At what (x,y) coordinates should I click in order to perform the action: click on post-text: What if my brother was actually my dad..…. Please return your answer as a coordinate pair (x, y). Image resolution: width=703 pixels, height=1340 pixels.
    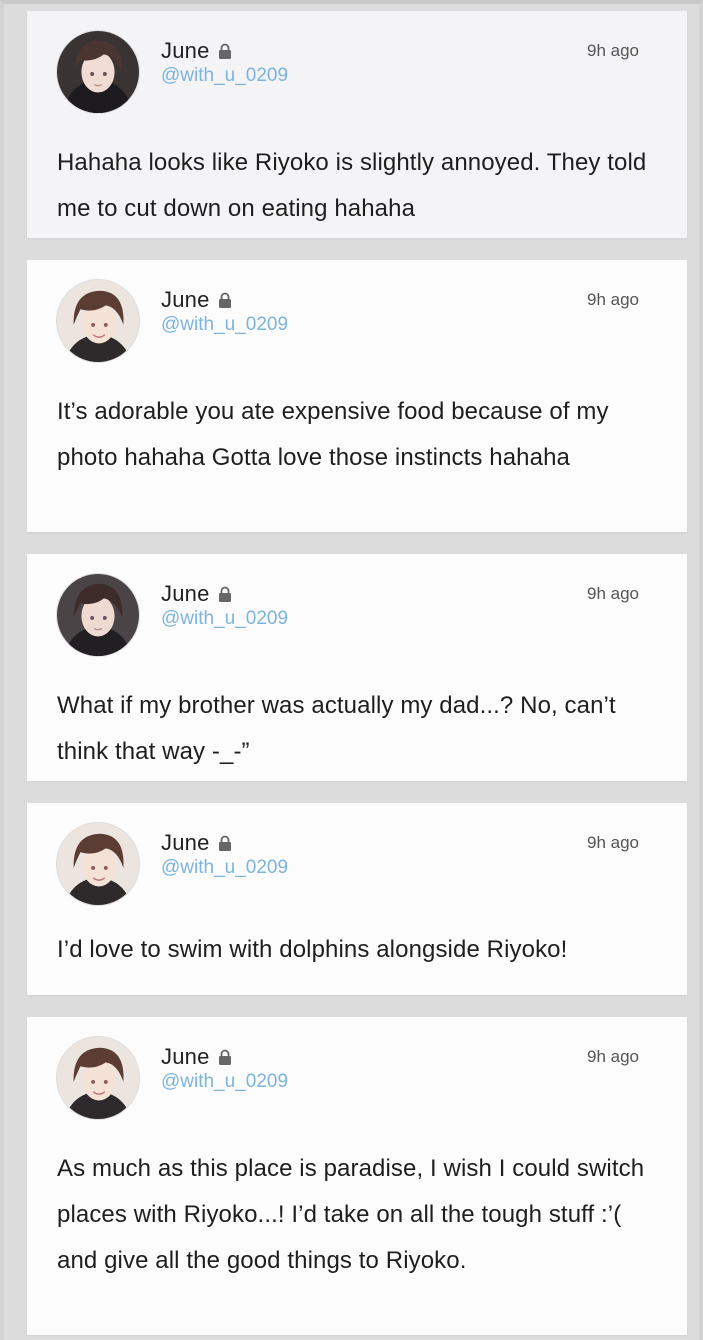
    Looking at the image, I should click on (336, 728).